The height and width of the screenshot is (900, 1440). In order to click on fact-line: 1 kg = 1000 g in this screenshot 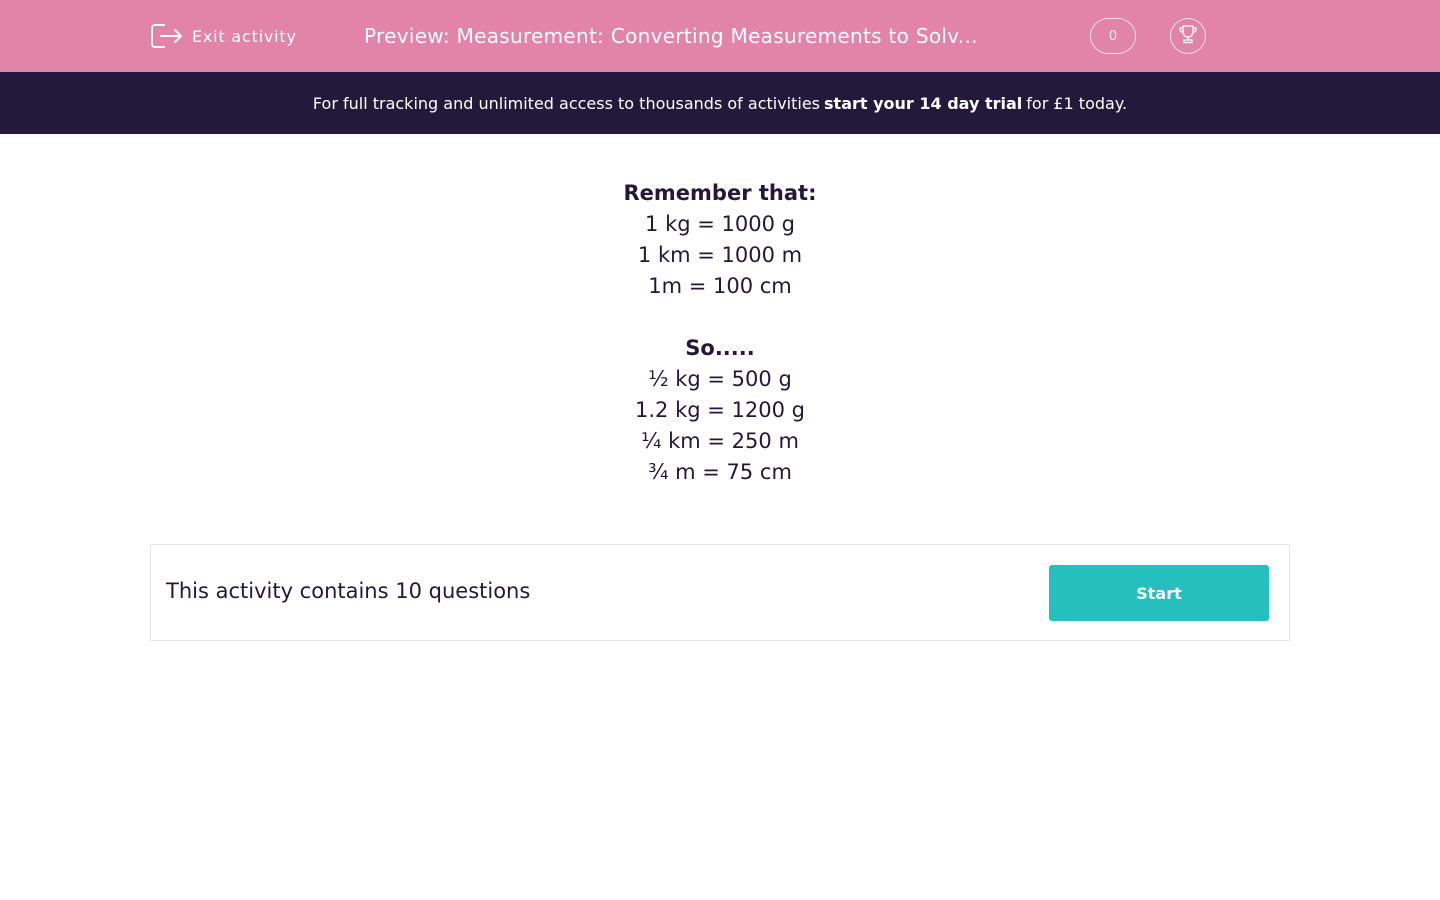, I will do `click(720, 224)`.